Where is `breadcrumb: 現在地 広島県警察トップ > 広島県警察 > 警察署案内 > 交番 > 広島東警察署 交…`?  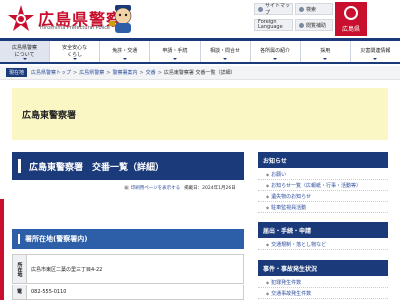 breadcrumb: 現在地 広島県警察トップ > 広島県警察 > 警察署案内 > 交番 > 広島東警察署 交… is located at coordinates (200, 73).